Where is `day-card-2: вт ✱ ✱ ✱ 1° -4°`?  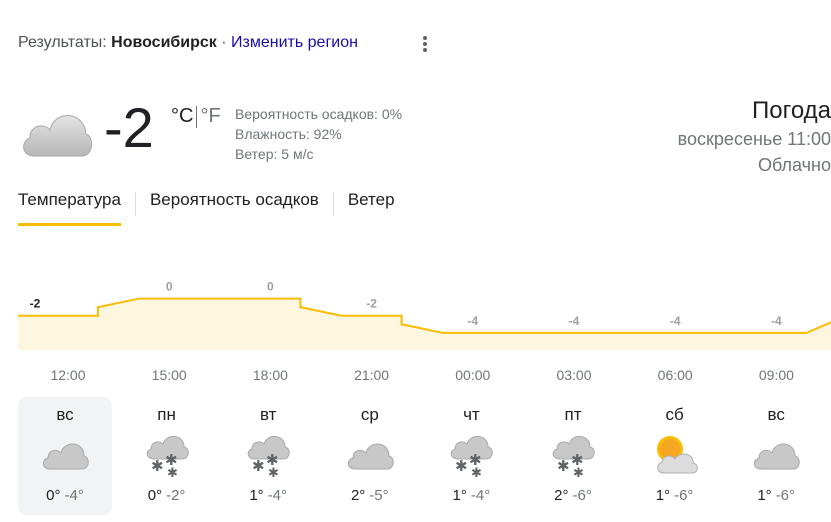 day-card-2: вт ✱ ✱ ✱ 1° -4° is located at coordinates (268, 456).